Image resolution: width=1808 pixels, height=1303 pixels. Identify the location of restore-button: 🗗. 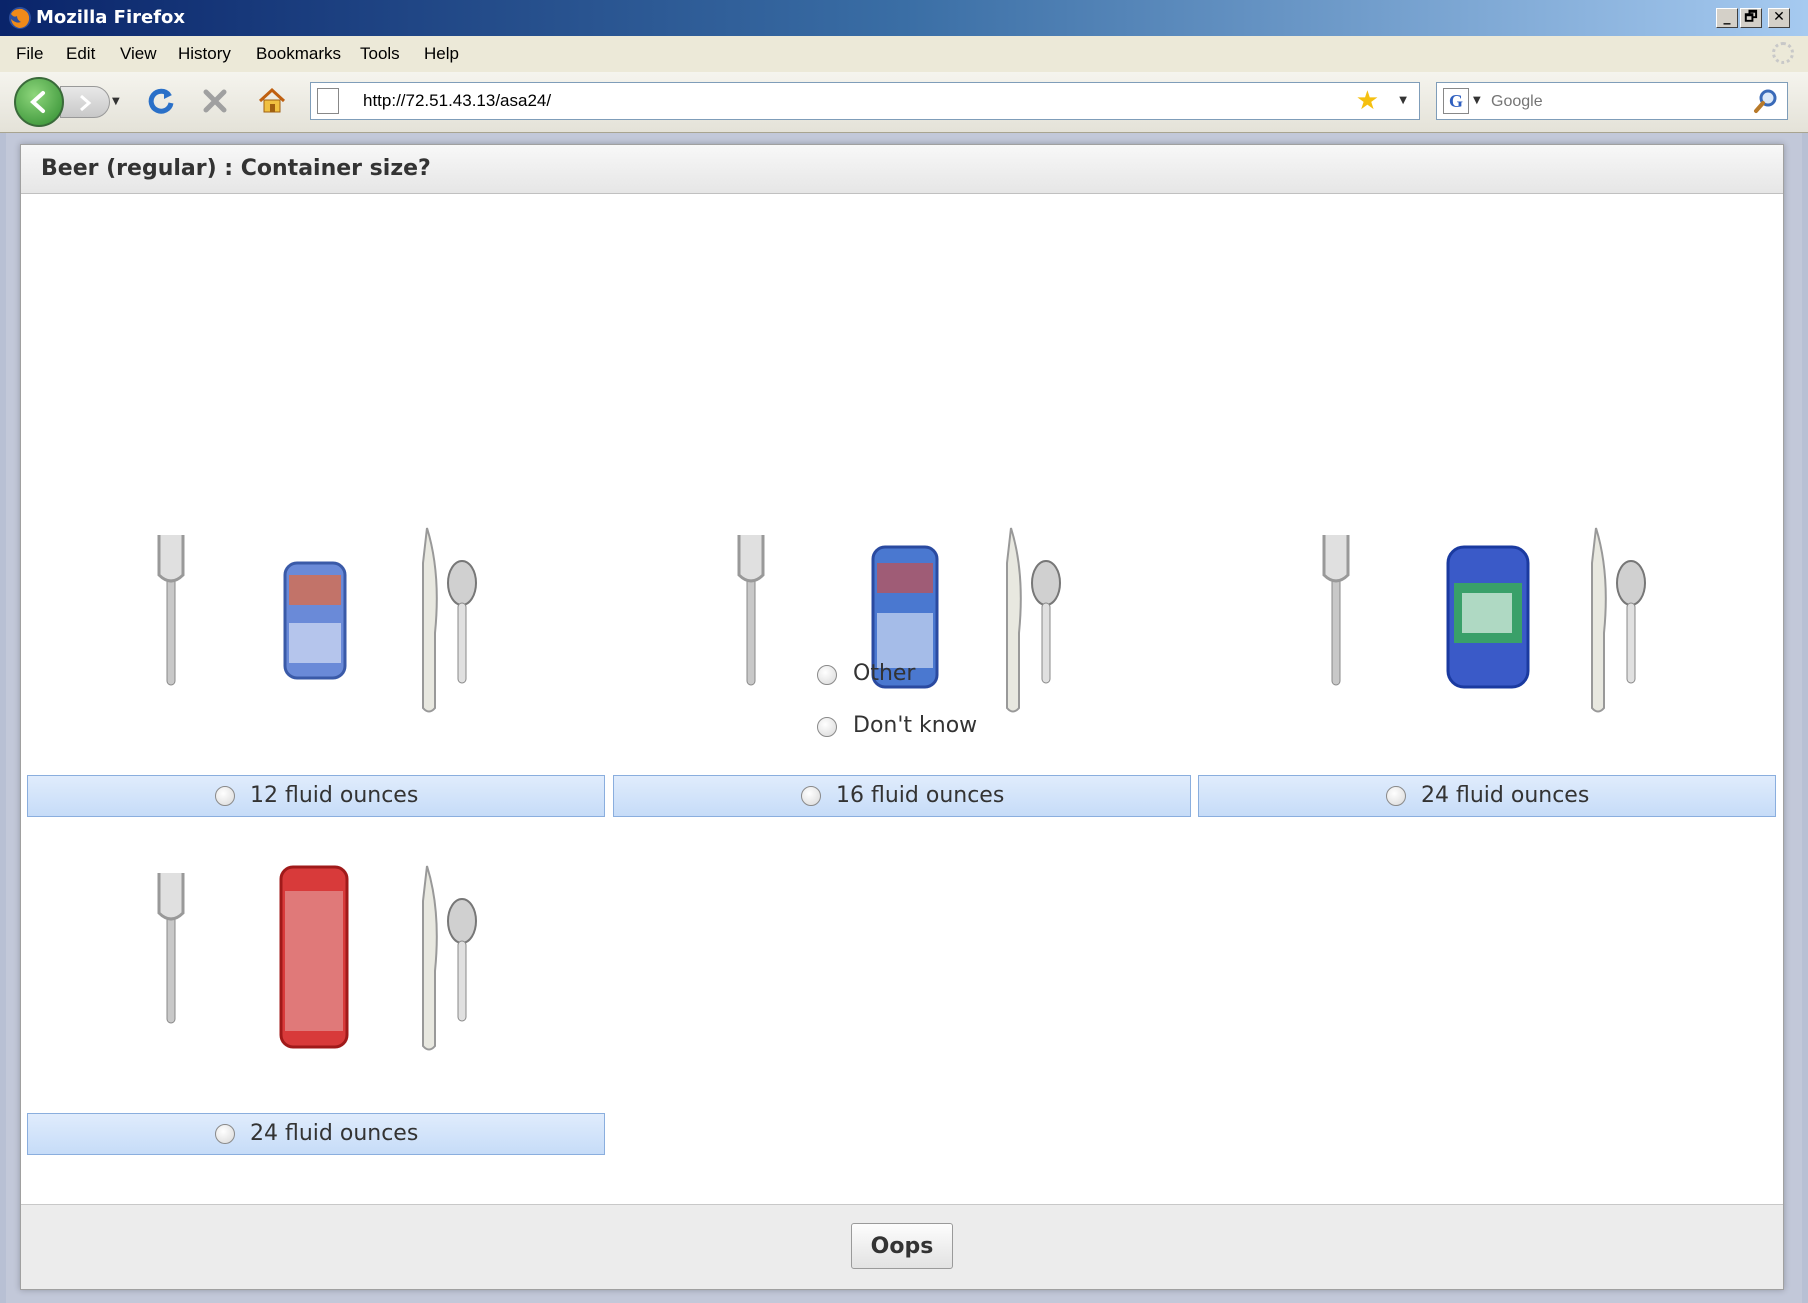
(1751, 18).